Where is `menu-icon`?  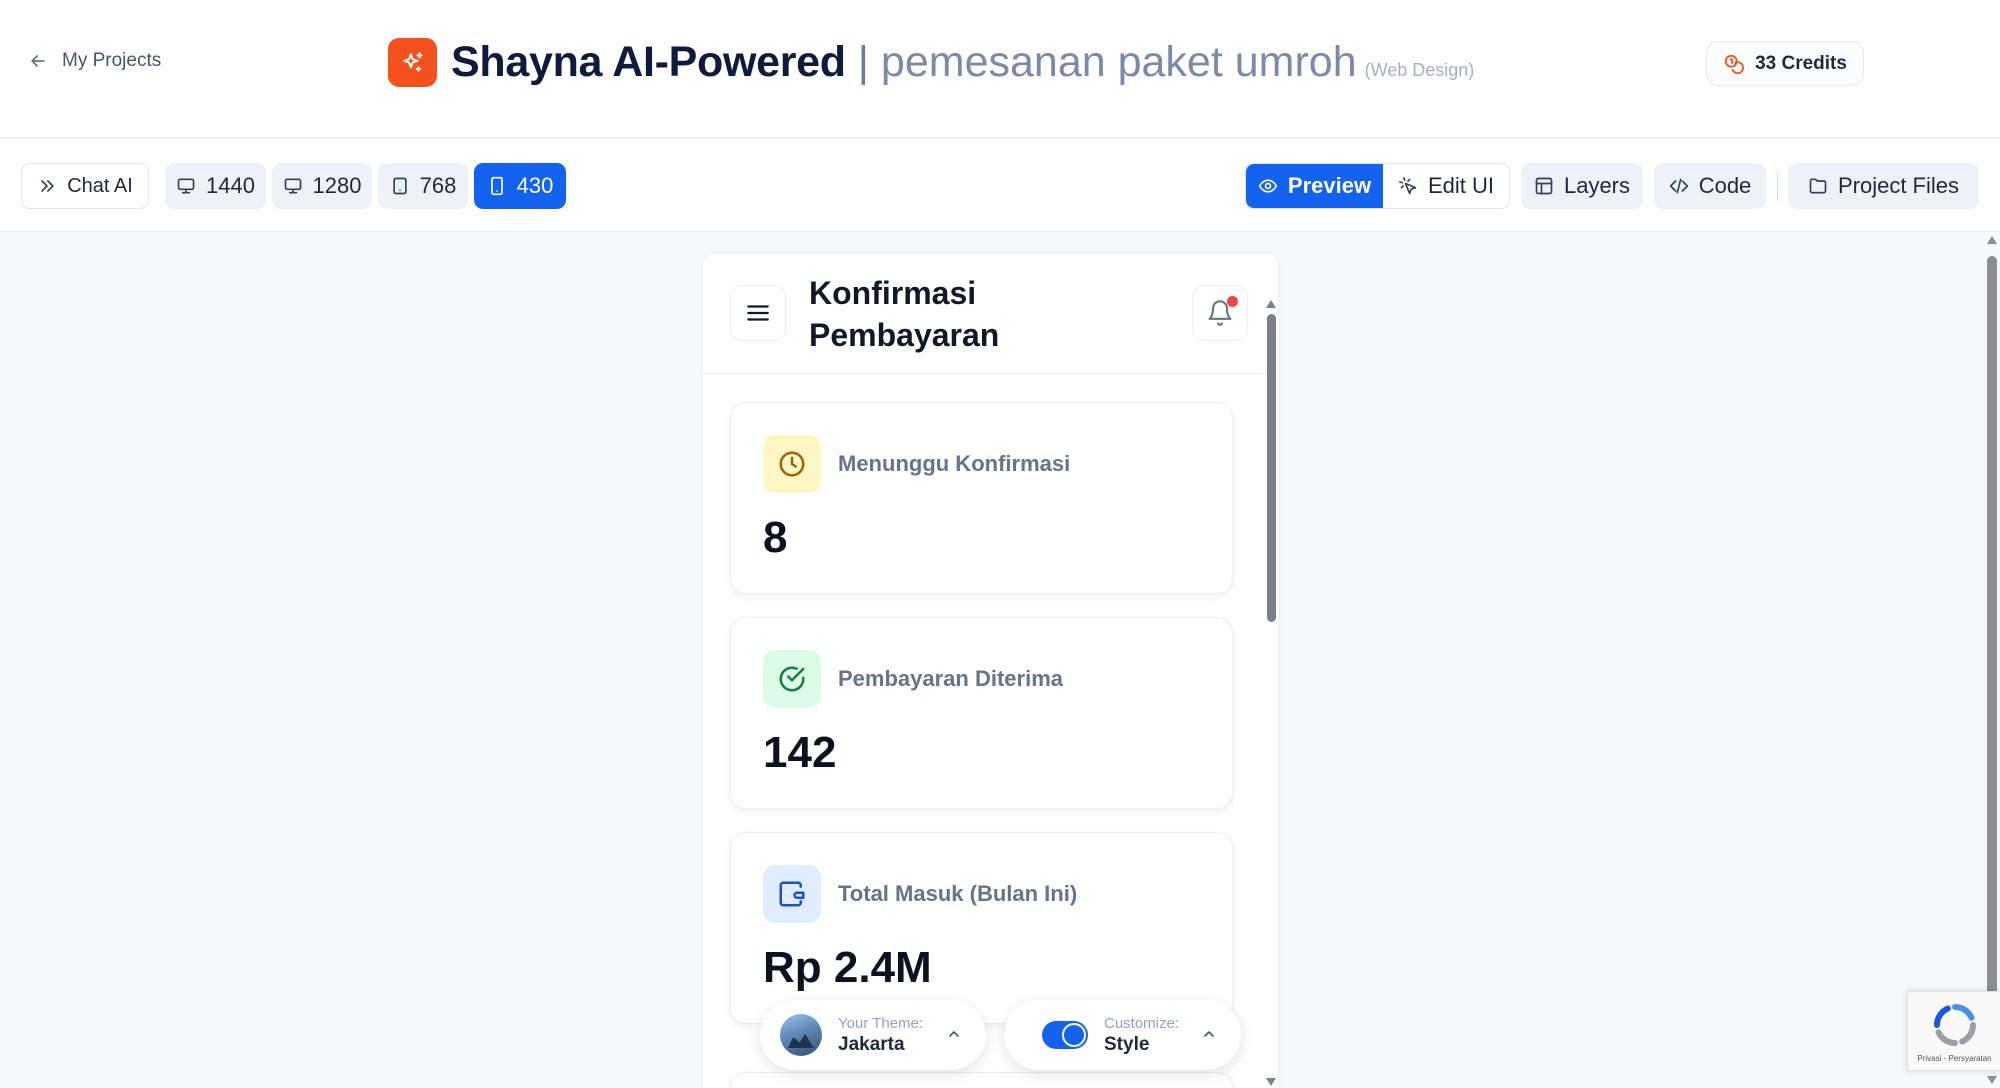
menu-icon is located at coordinates (758, 313).